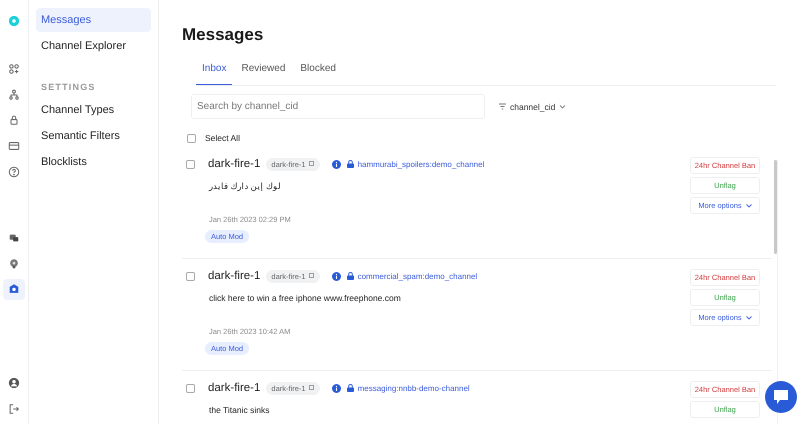  I want to click on filter-icon, so click(502, 106).